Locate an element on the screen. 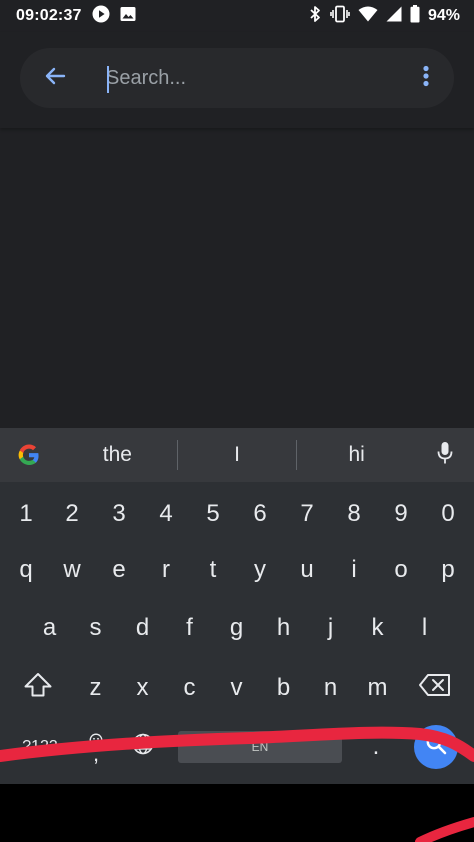  bottom-row: ?123 , EN . is located at coordinates (237, 747).